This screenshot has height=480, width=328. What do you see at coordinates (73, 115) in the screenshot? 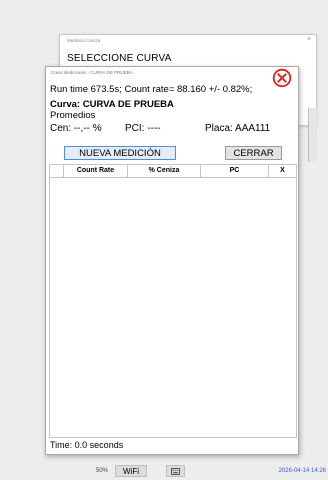
I see `promedios-label: Promedios` at bounding box center [73, 115].